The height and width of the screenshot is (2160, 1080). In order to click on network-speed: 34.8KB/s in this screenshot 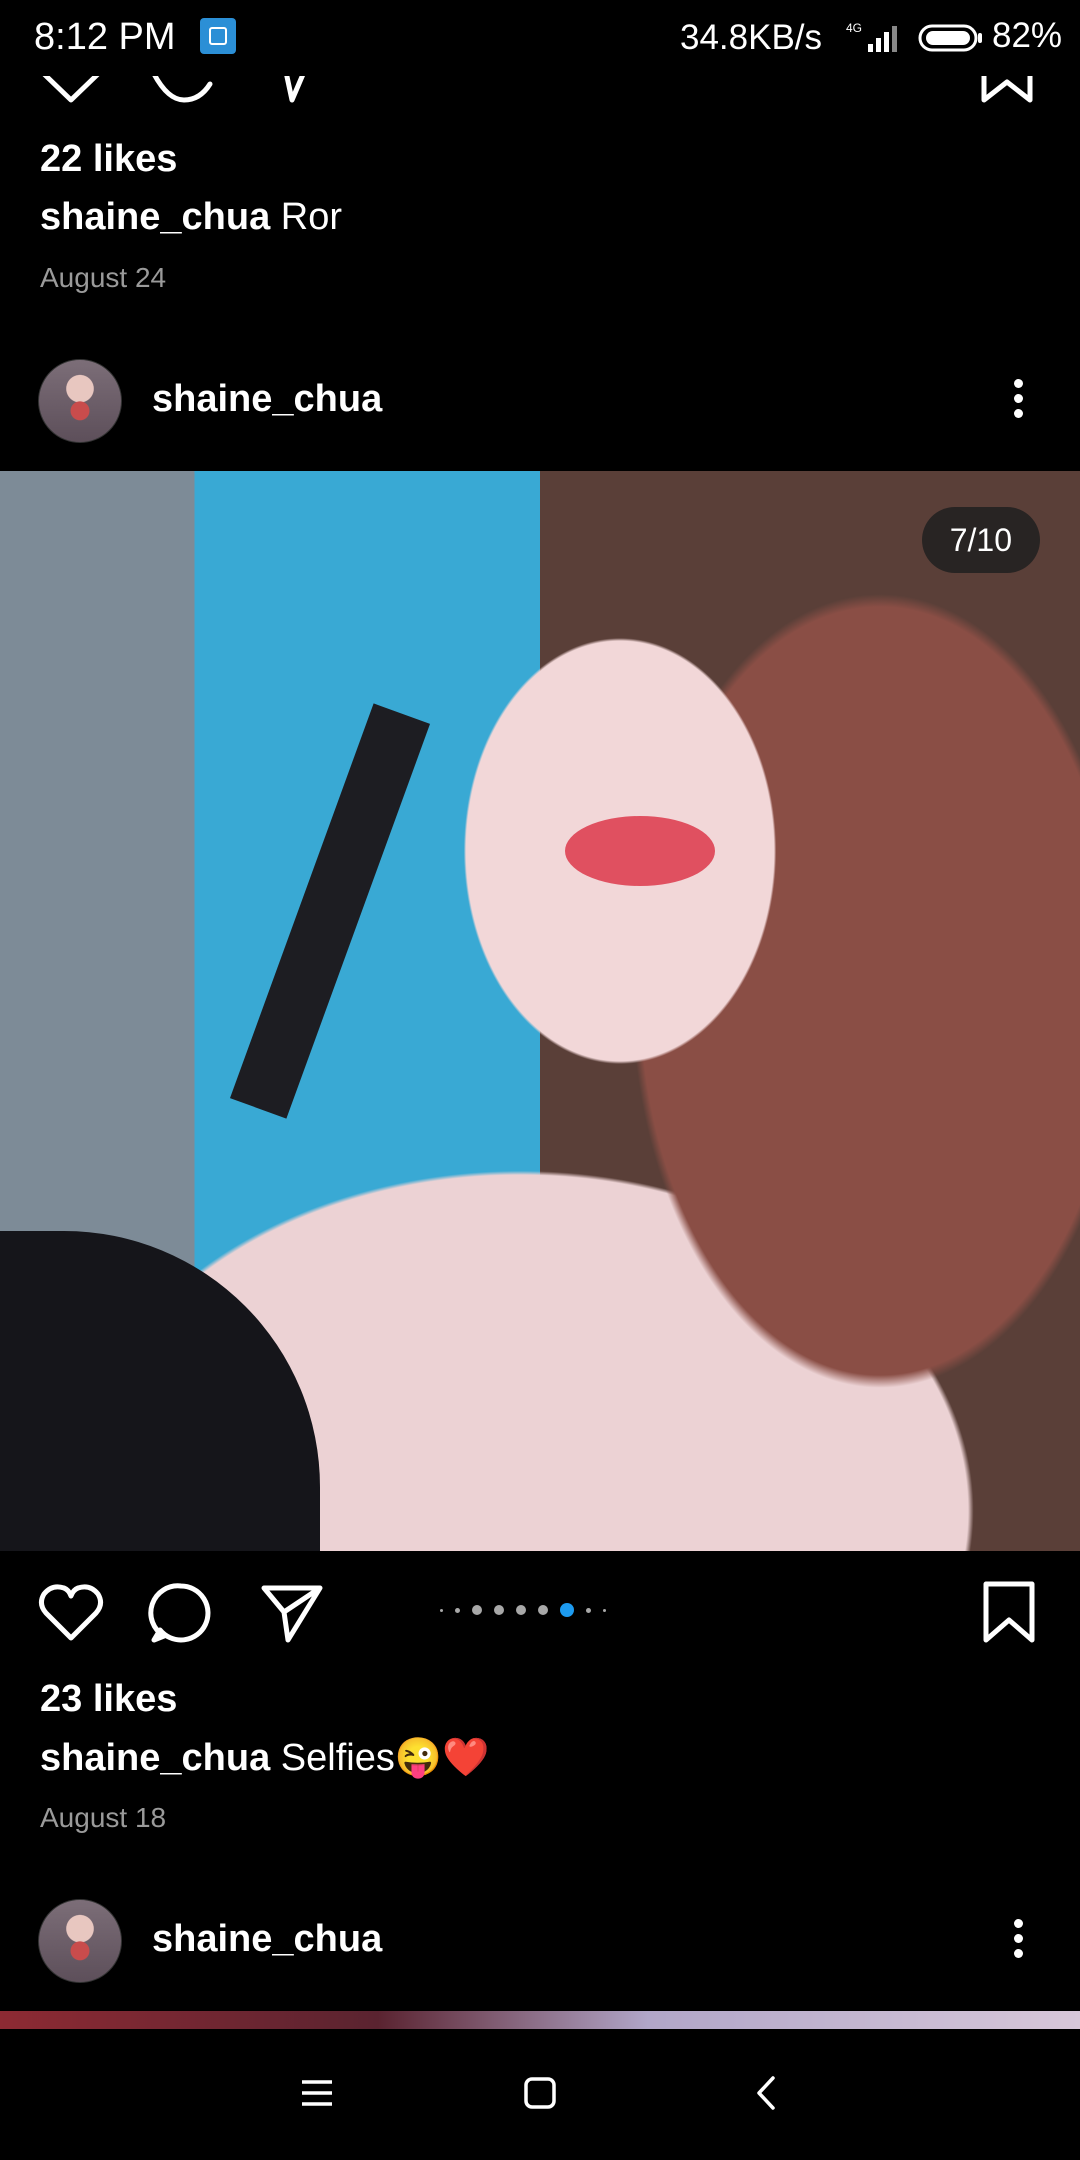, I will do `click(751, 37)`.